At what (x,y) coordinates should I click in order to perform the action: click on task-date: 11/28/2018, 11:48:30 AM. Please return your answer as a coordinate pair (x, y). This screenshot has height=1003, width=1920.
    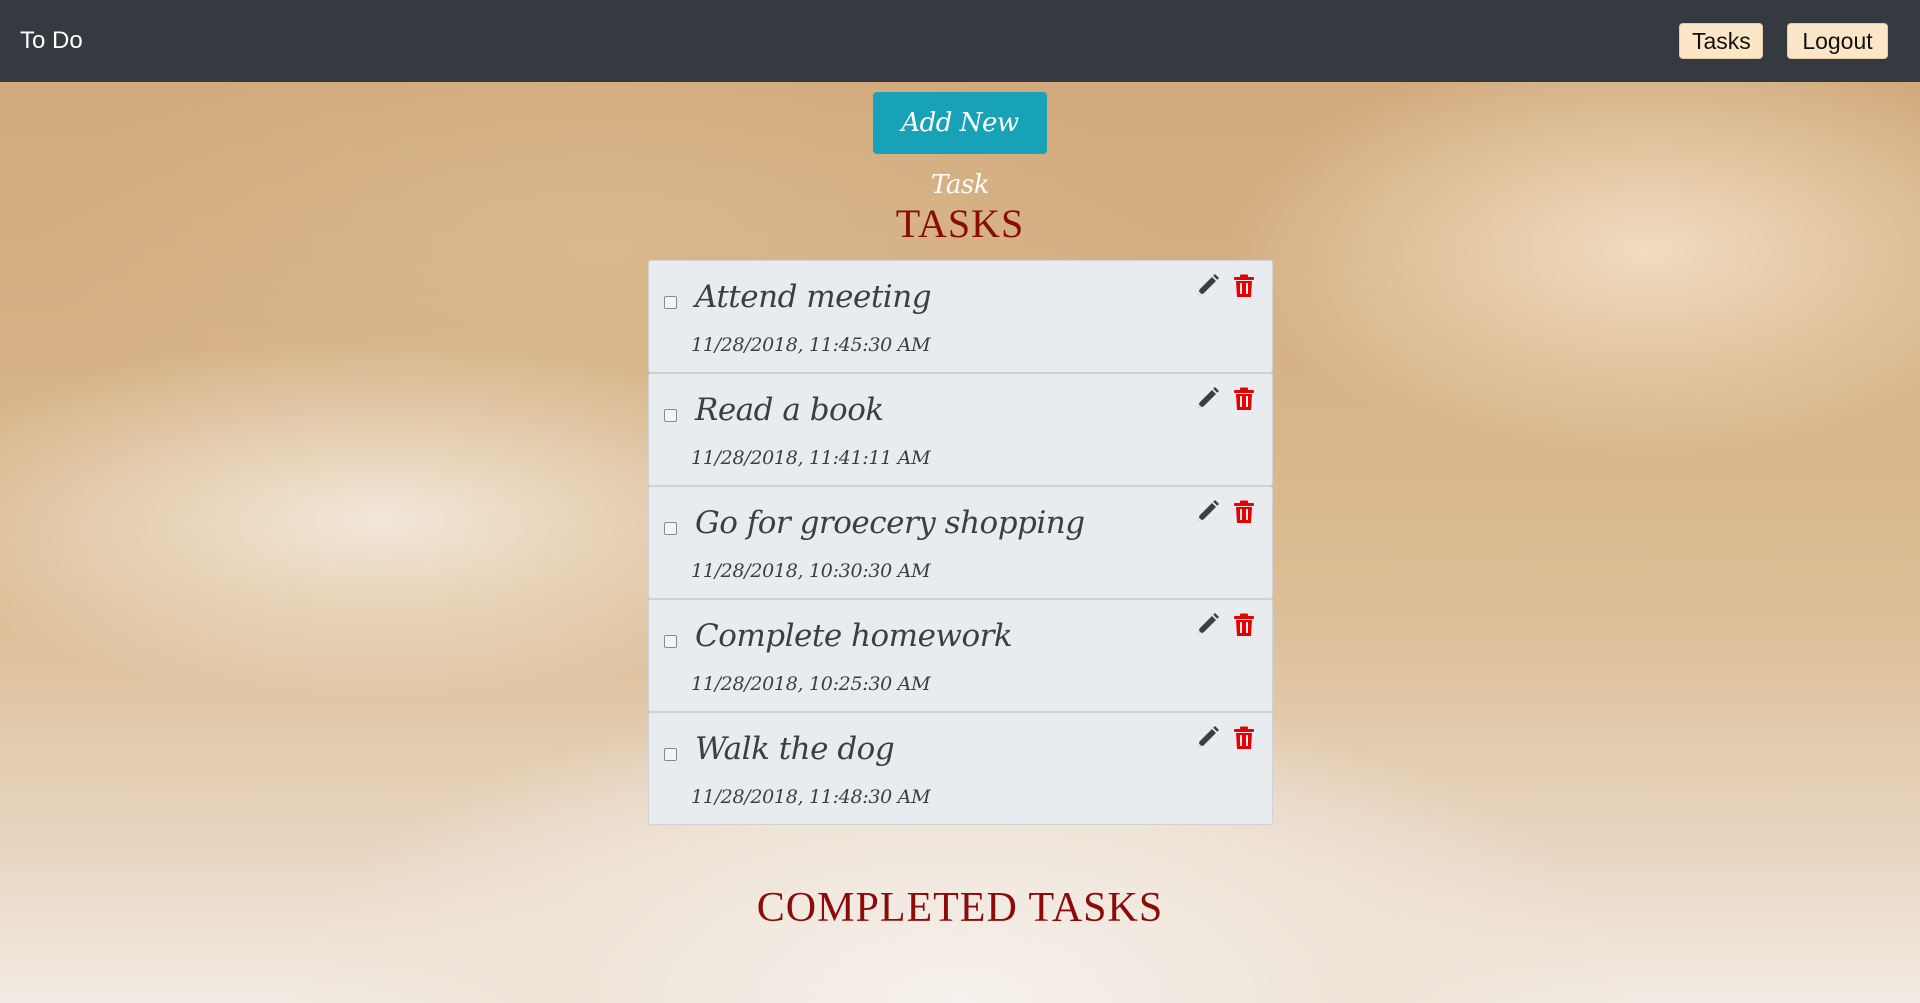
    Looking at the image, I should click on (811, 797).